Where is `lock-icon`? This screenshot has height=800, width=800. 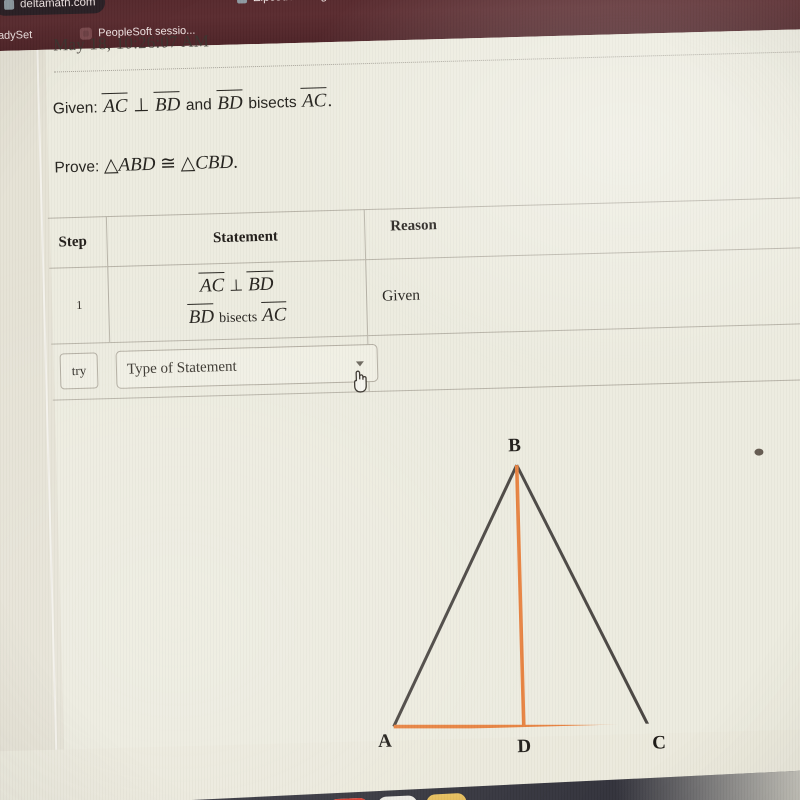 lock-icon is located at coordinates (9, 5).